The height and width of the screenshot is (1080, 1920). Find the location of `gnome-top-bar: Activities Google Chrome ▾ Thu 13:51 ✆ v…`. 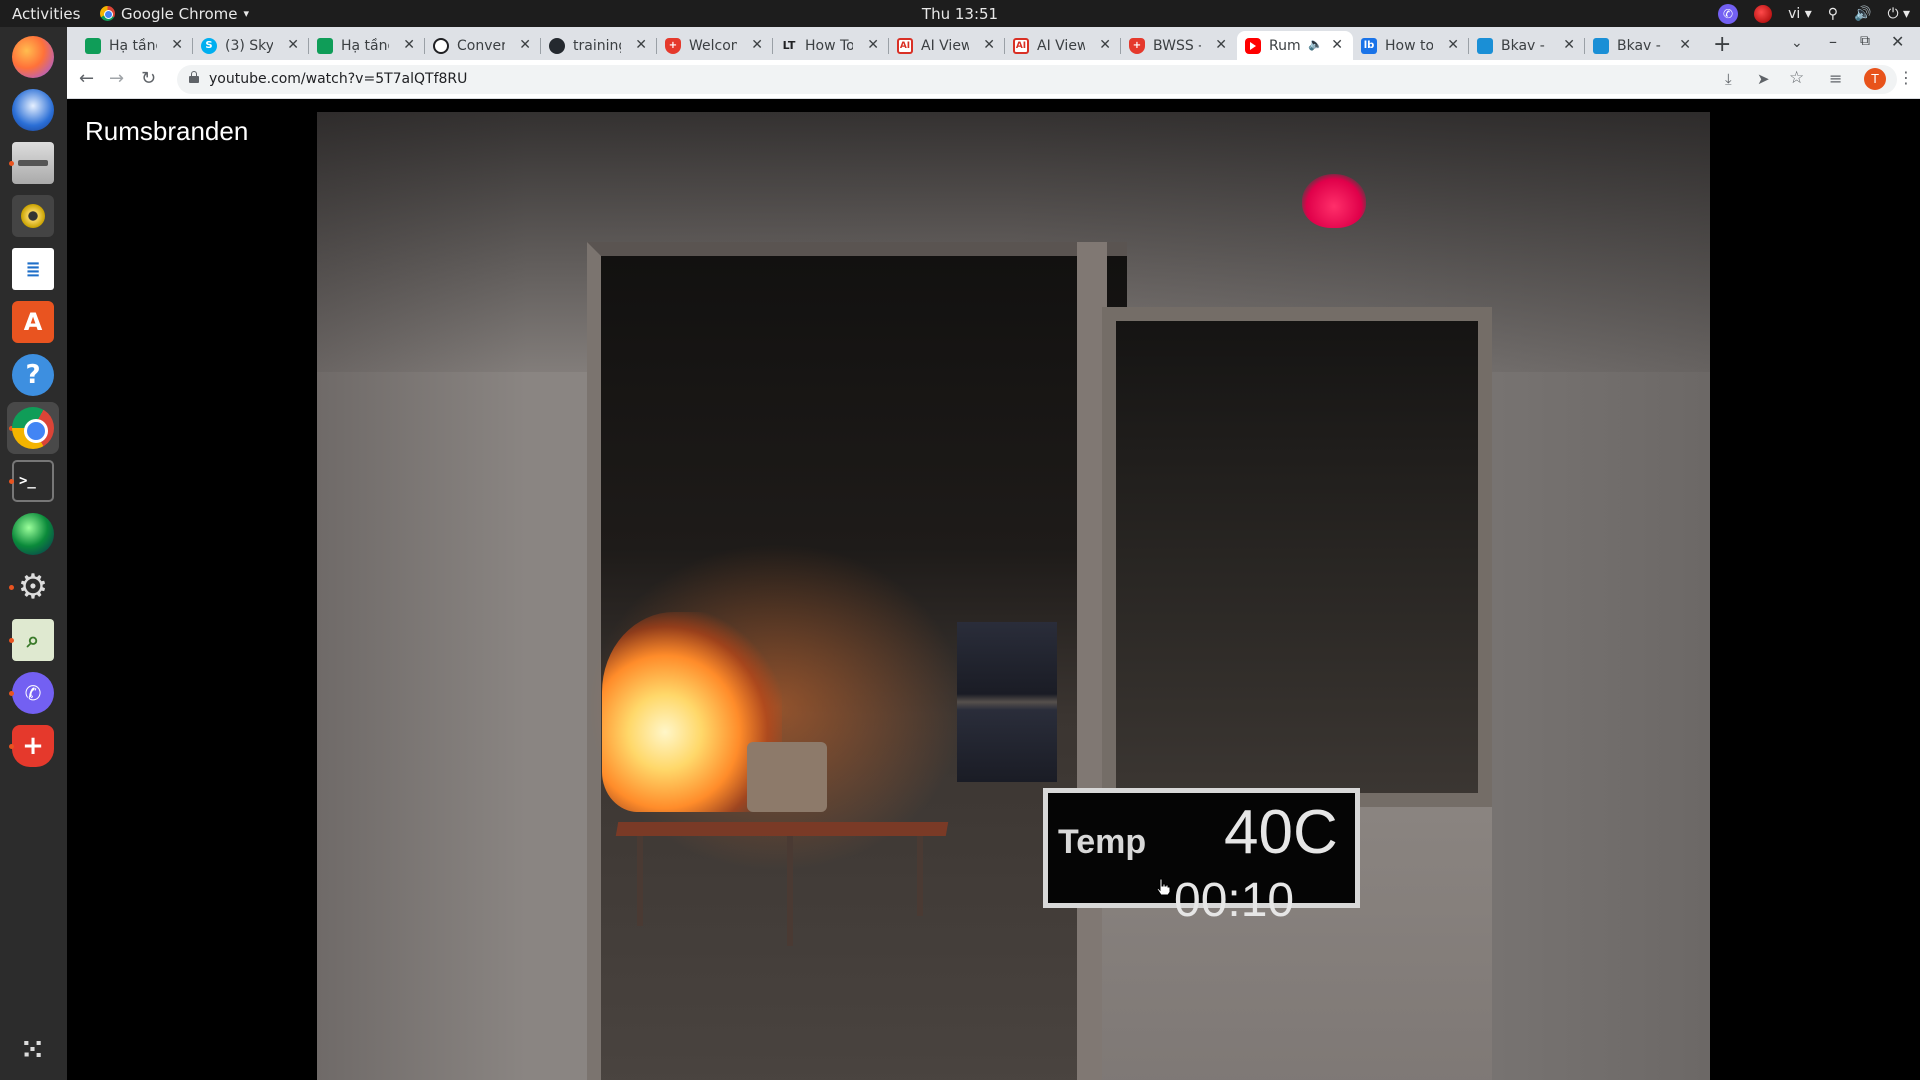

gnome-top-bar: Activities Google Chrome ▾ Thu 13:51 ✆ v… is located at coordinates (960, 13).